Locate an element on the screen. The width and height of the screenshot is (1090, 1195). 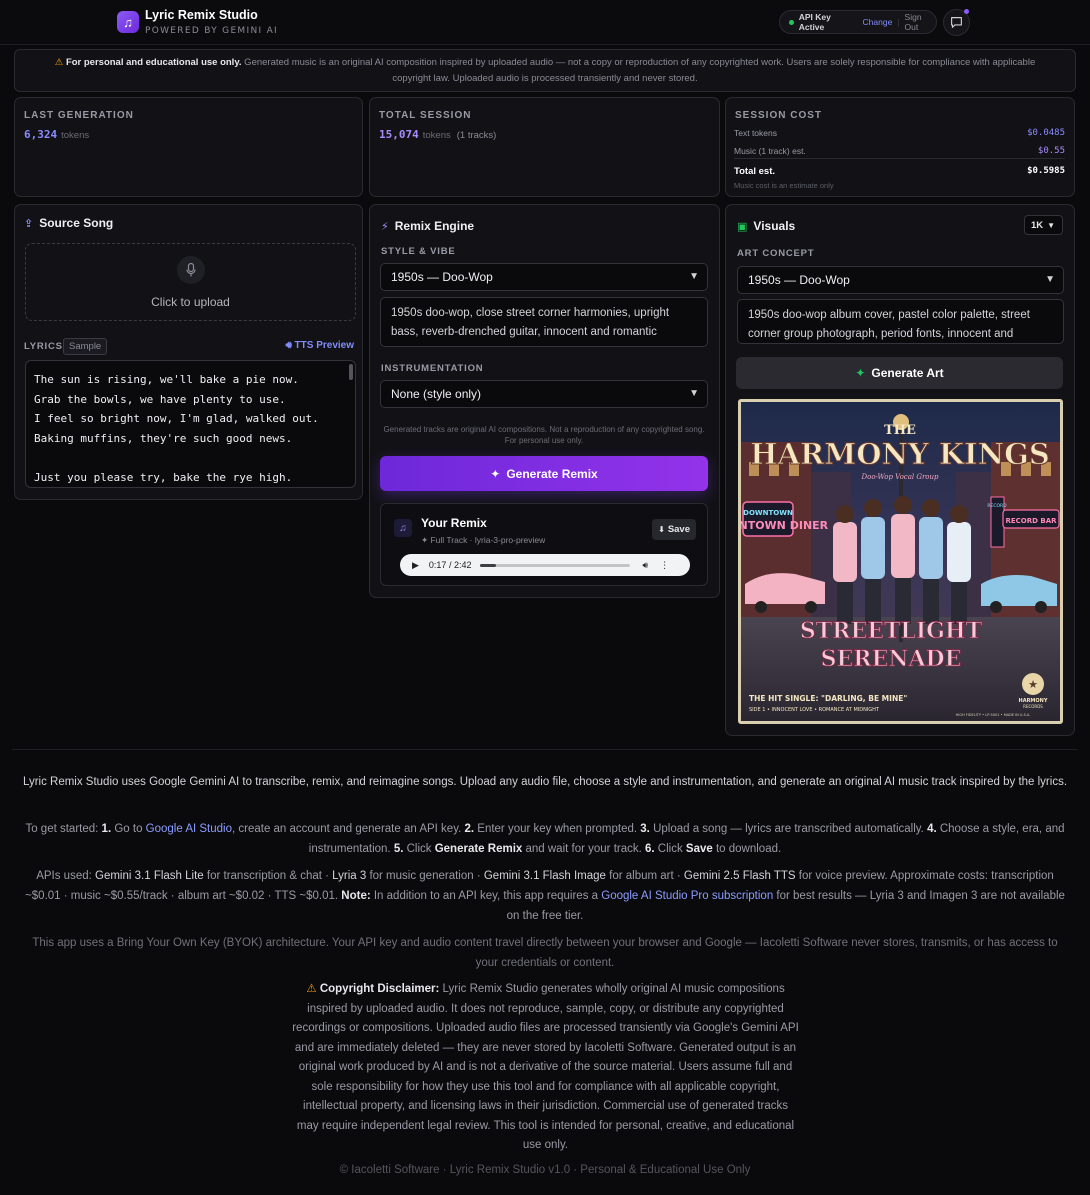
card-title-text: Visuals is located at coordinates (774, 226).